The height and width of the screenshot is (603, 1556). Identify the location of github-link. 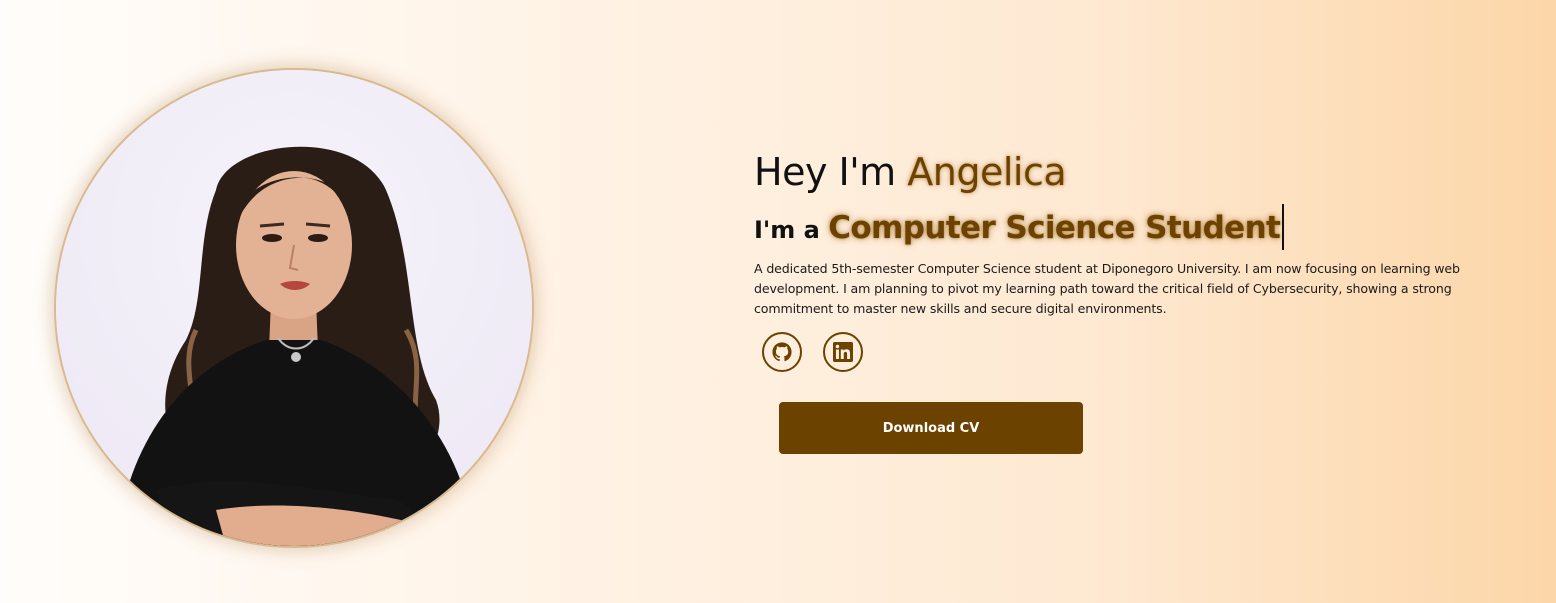
(782, 352).